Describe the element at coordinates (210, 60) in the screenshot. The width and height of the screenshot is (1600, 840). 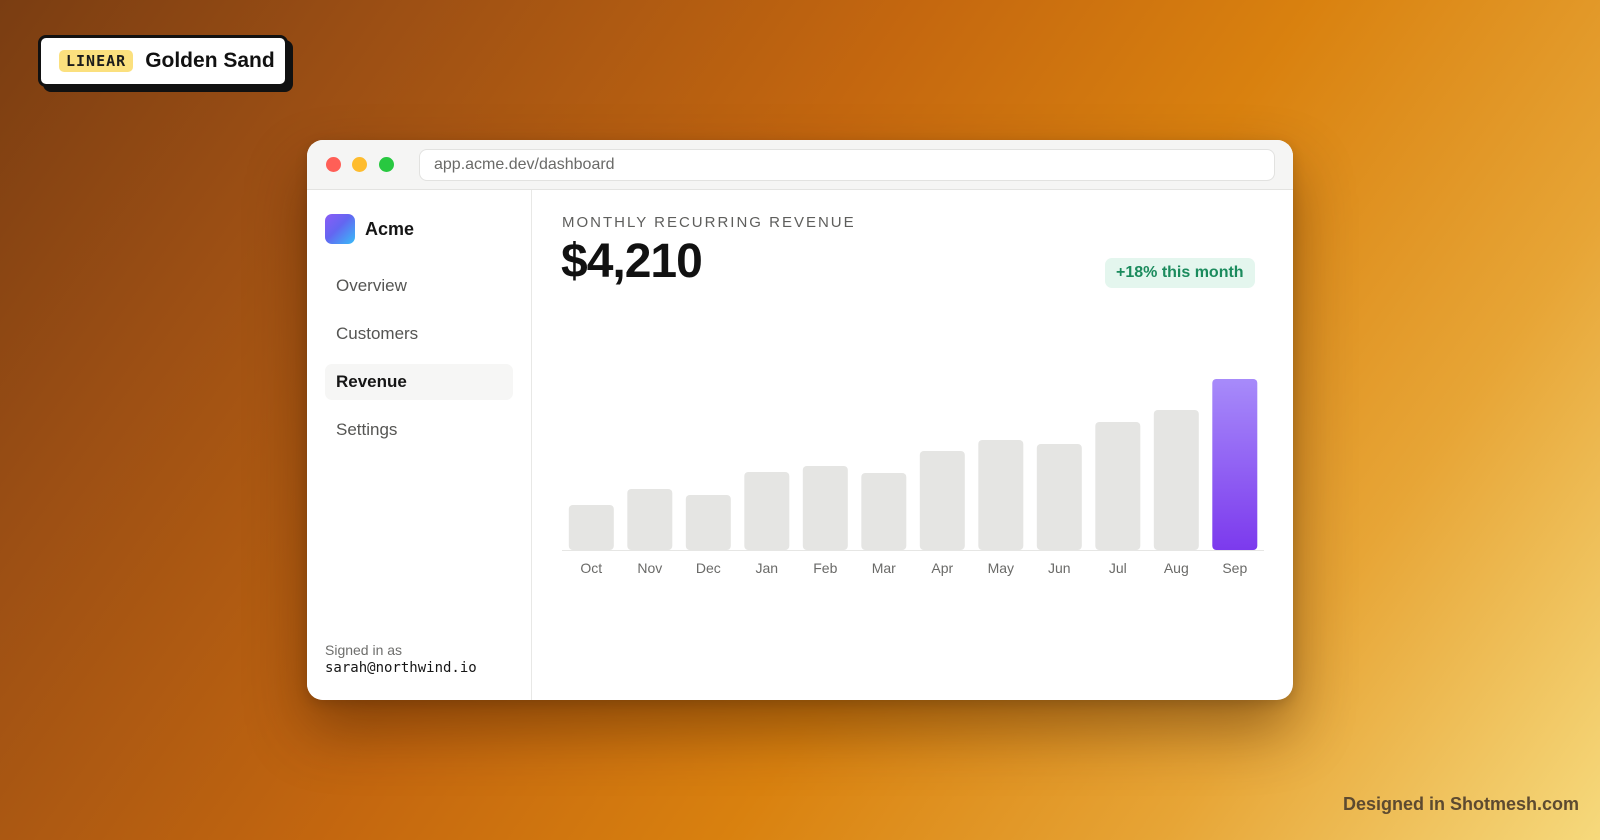
I see `theme-title: Golden Sand` at that location.